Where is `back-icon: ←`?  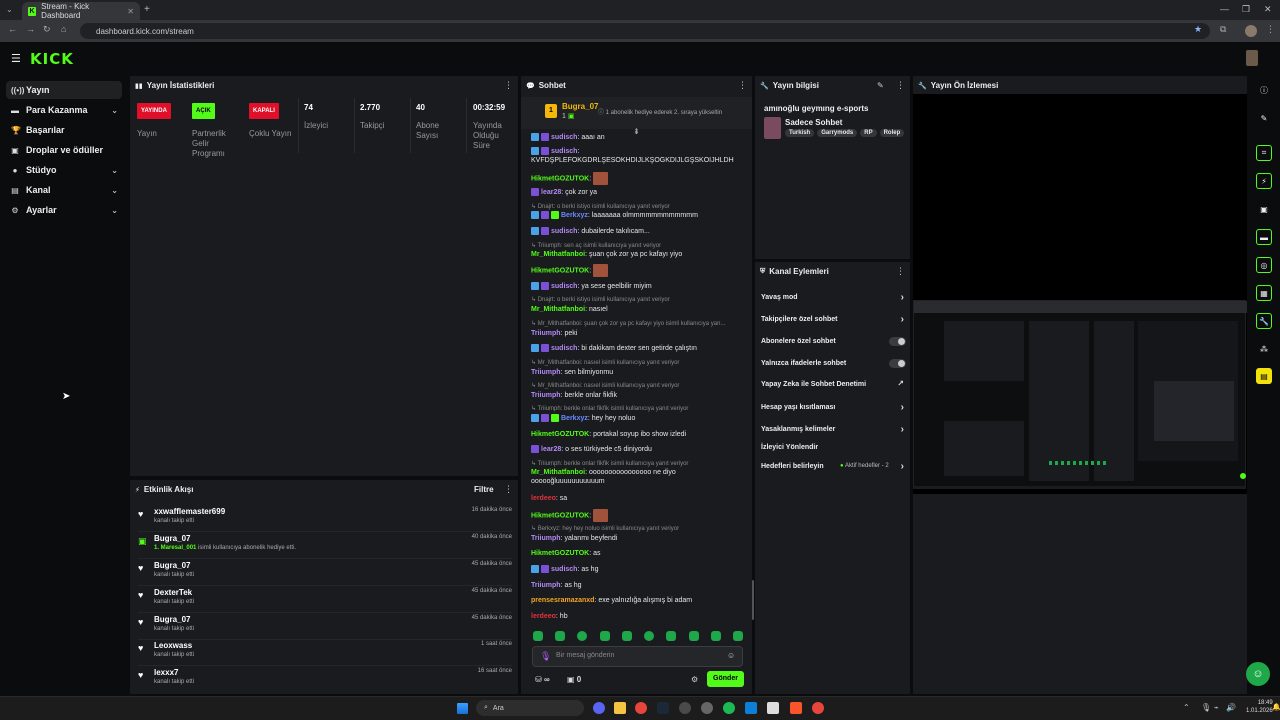 back-icon: ← is located at coordinates (12, 29).